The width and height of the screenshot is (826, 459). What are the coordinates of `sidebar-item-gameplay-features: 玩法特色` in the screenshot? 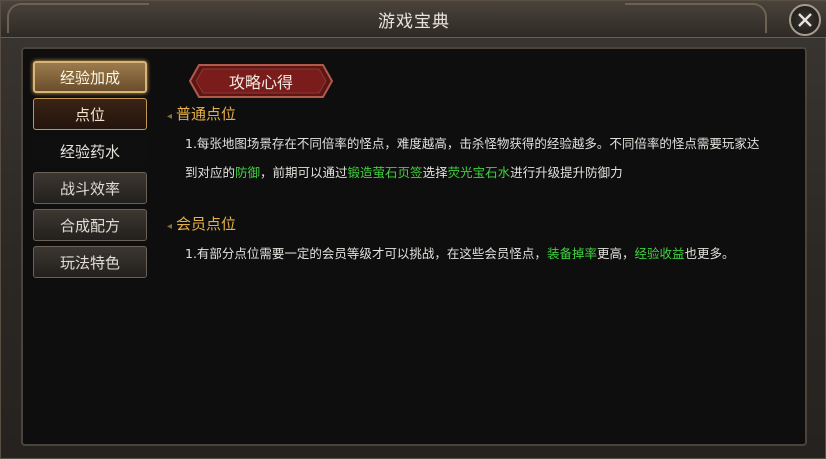 It's located at (90, 262).